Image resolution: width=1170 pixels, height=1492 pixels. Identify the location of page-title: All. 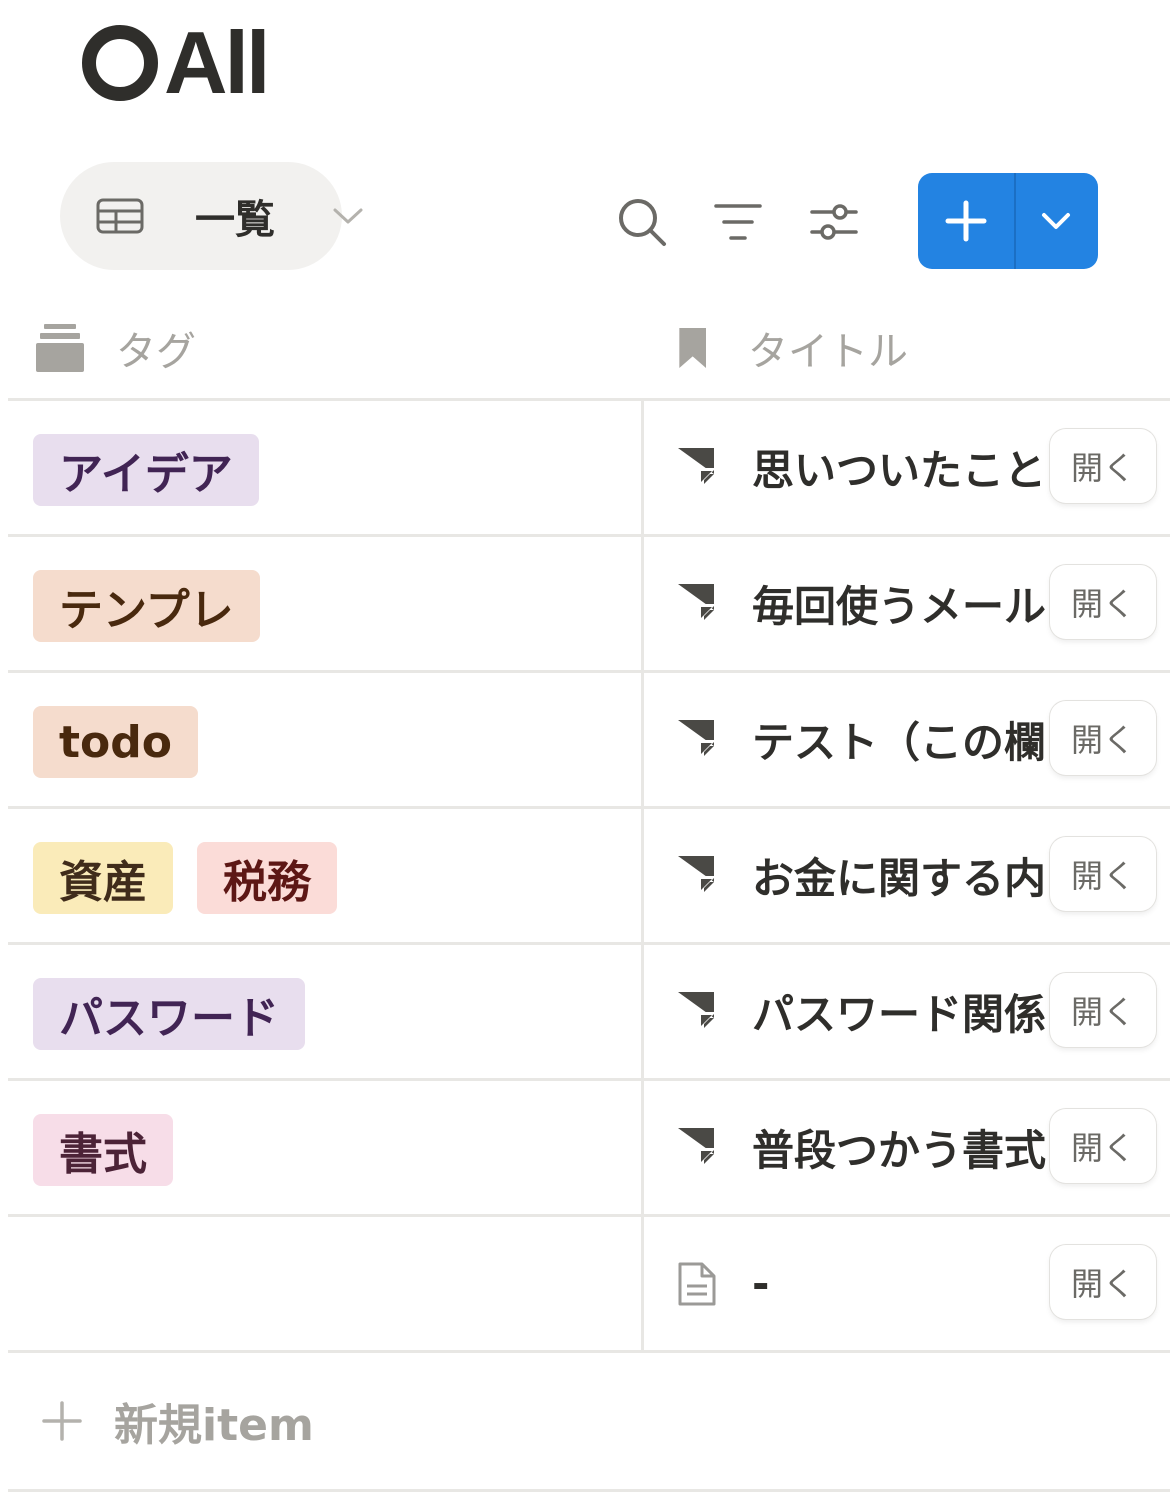
(175, 62).